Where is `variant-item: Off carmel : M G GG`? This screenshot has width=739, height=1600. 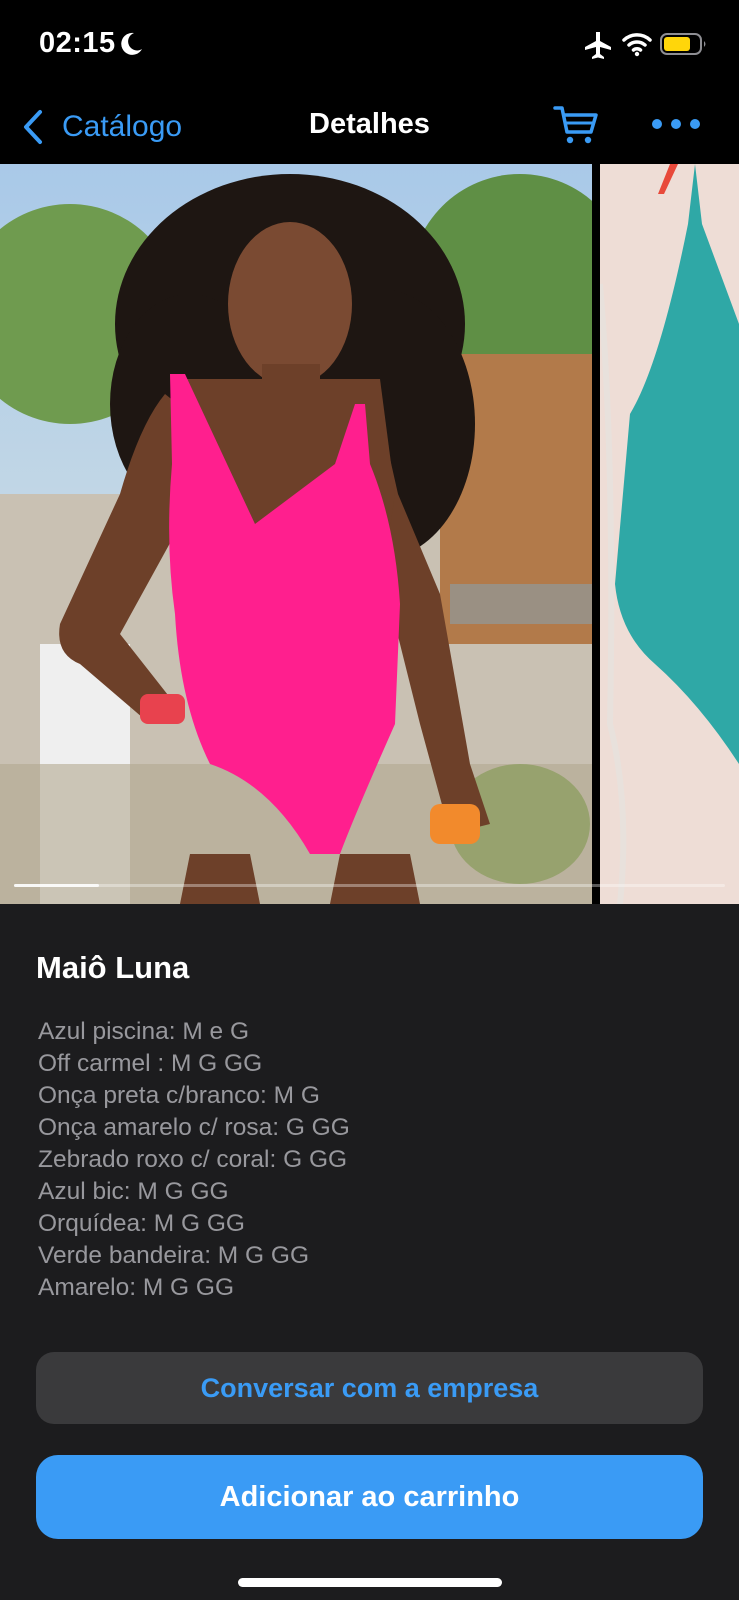
variant-item: Off carmel : M G GG is located at coordinates (150, 1063).